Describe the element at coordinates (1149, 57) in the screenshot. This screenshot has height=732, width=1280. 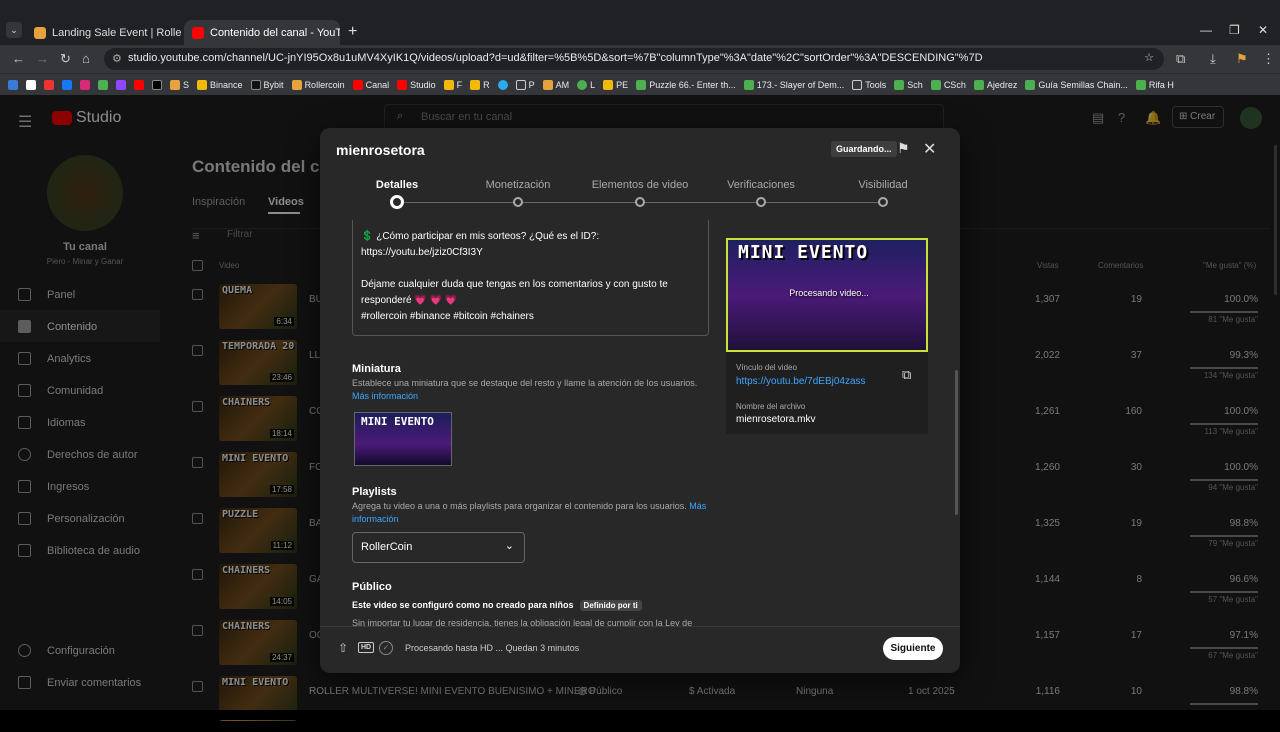
I see `bookmark-star-icon: ☆` at that location.